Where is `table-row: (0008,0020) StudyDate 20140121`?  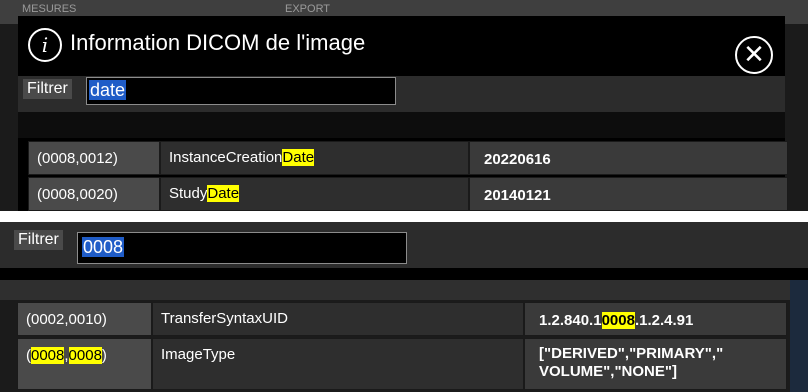
table-row: (0008,0020) StudyDate 20140121 is located at coordinates (408, 194).